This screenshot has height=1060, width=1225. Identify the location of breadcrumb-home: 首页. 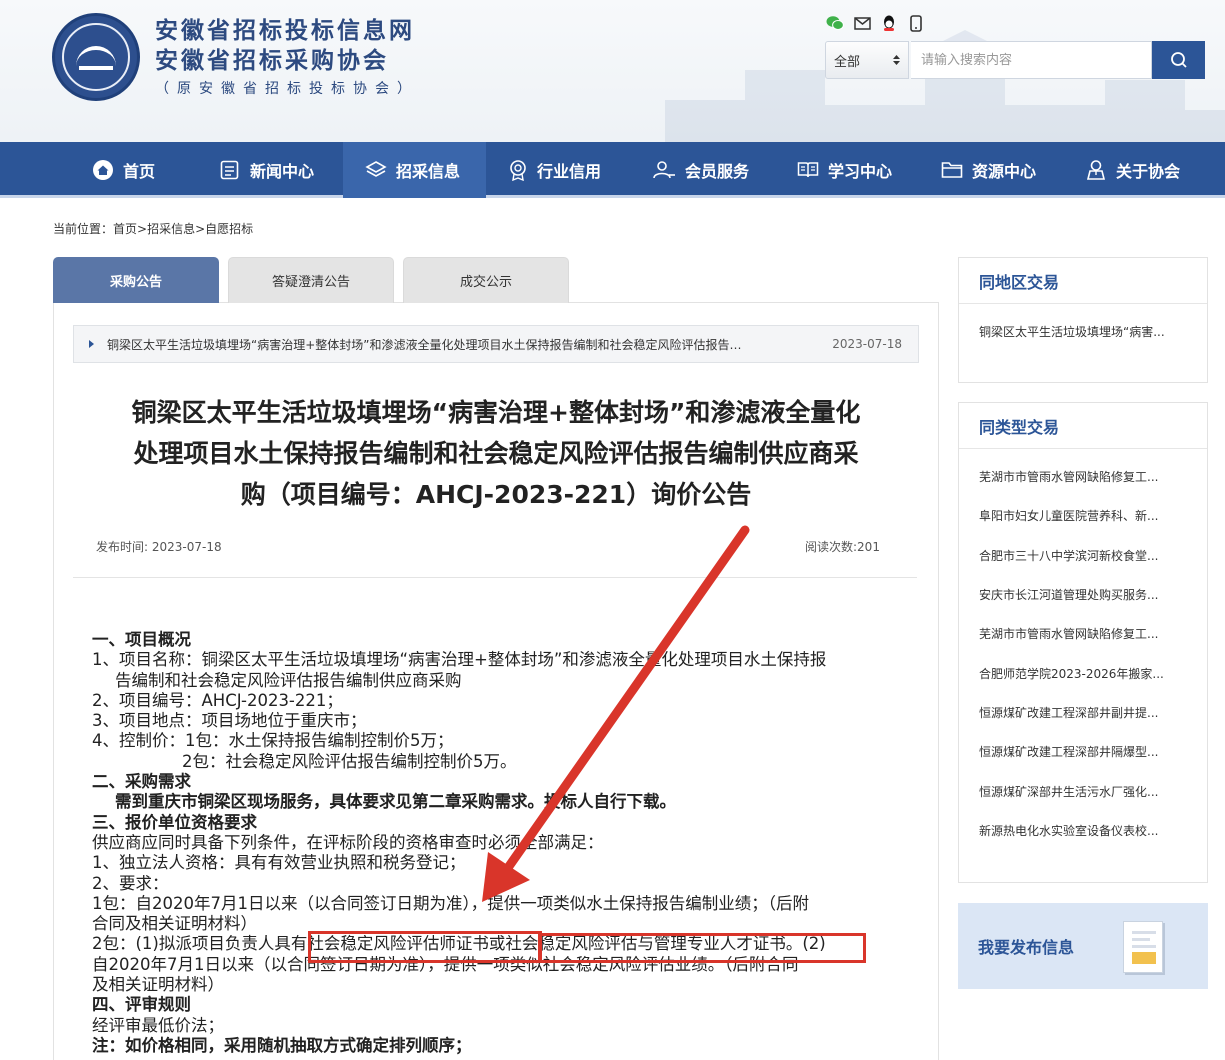
(125, 229).